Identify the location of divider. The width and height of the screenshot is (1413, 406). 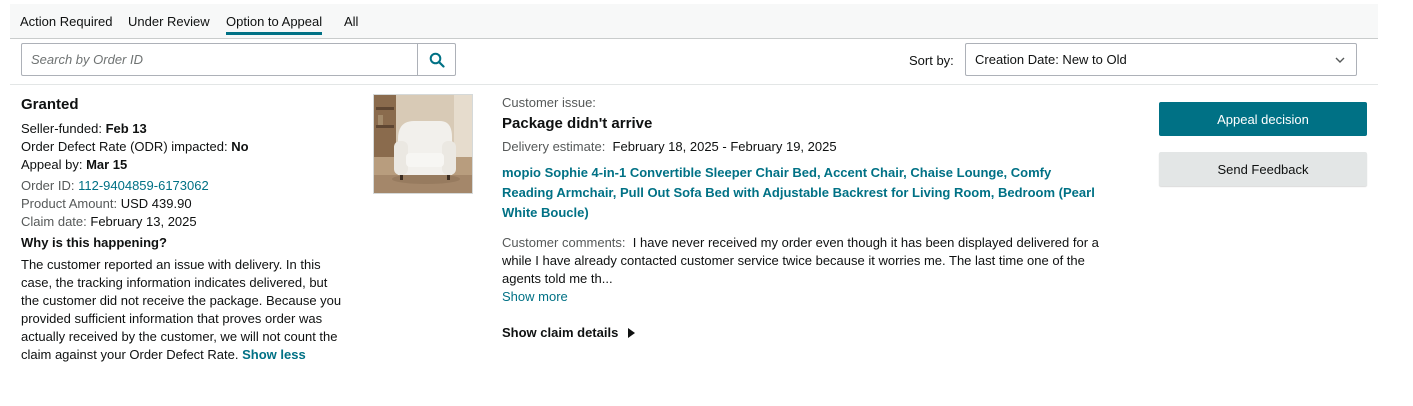
(694, 84).